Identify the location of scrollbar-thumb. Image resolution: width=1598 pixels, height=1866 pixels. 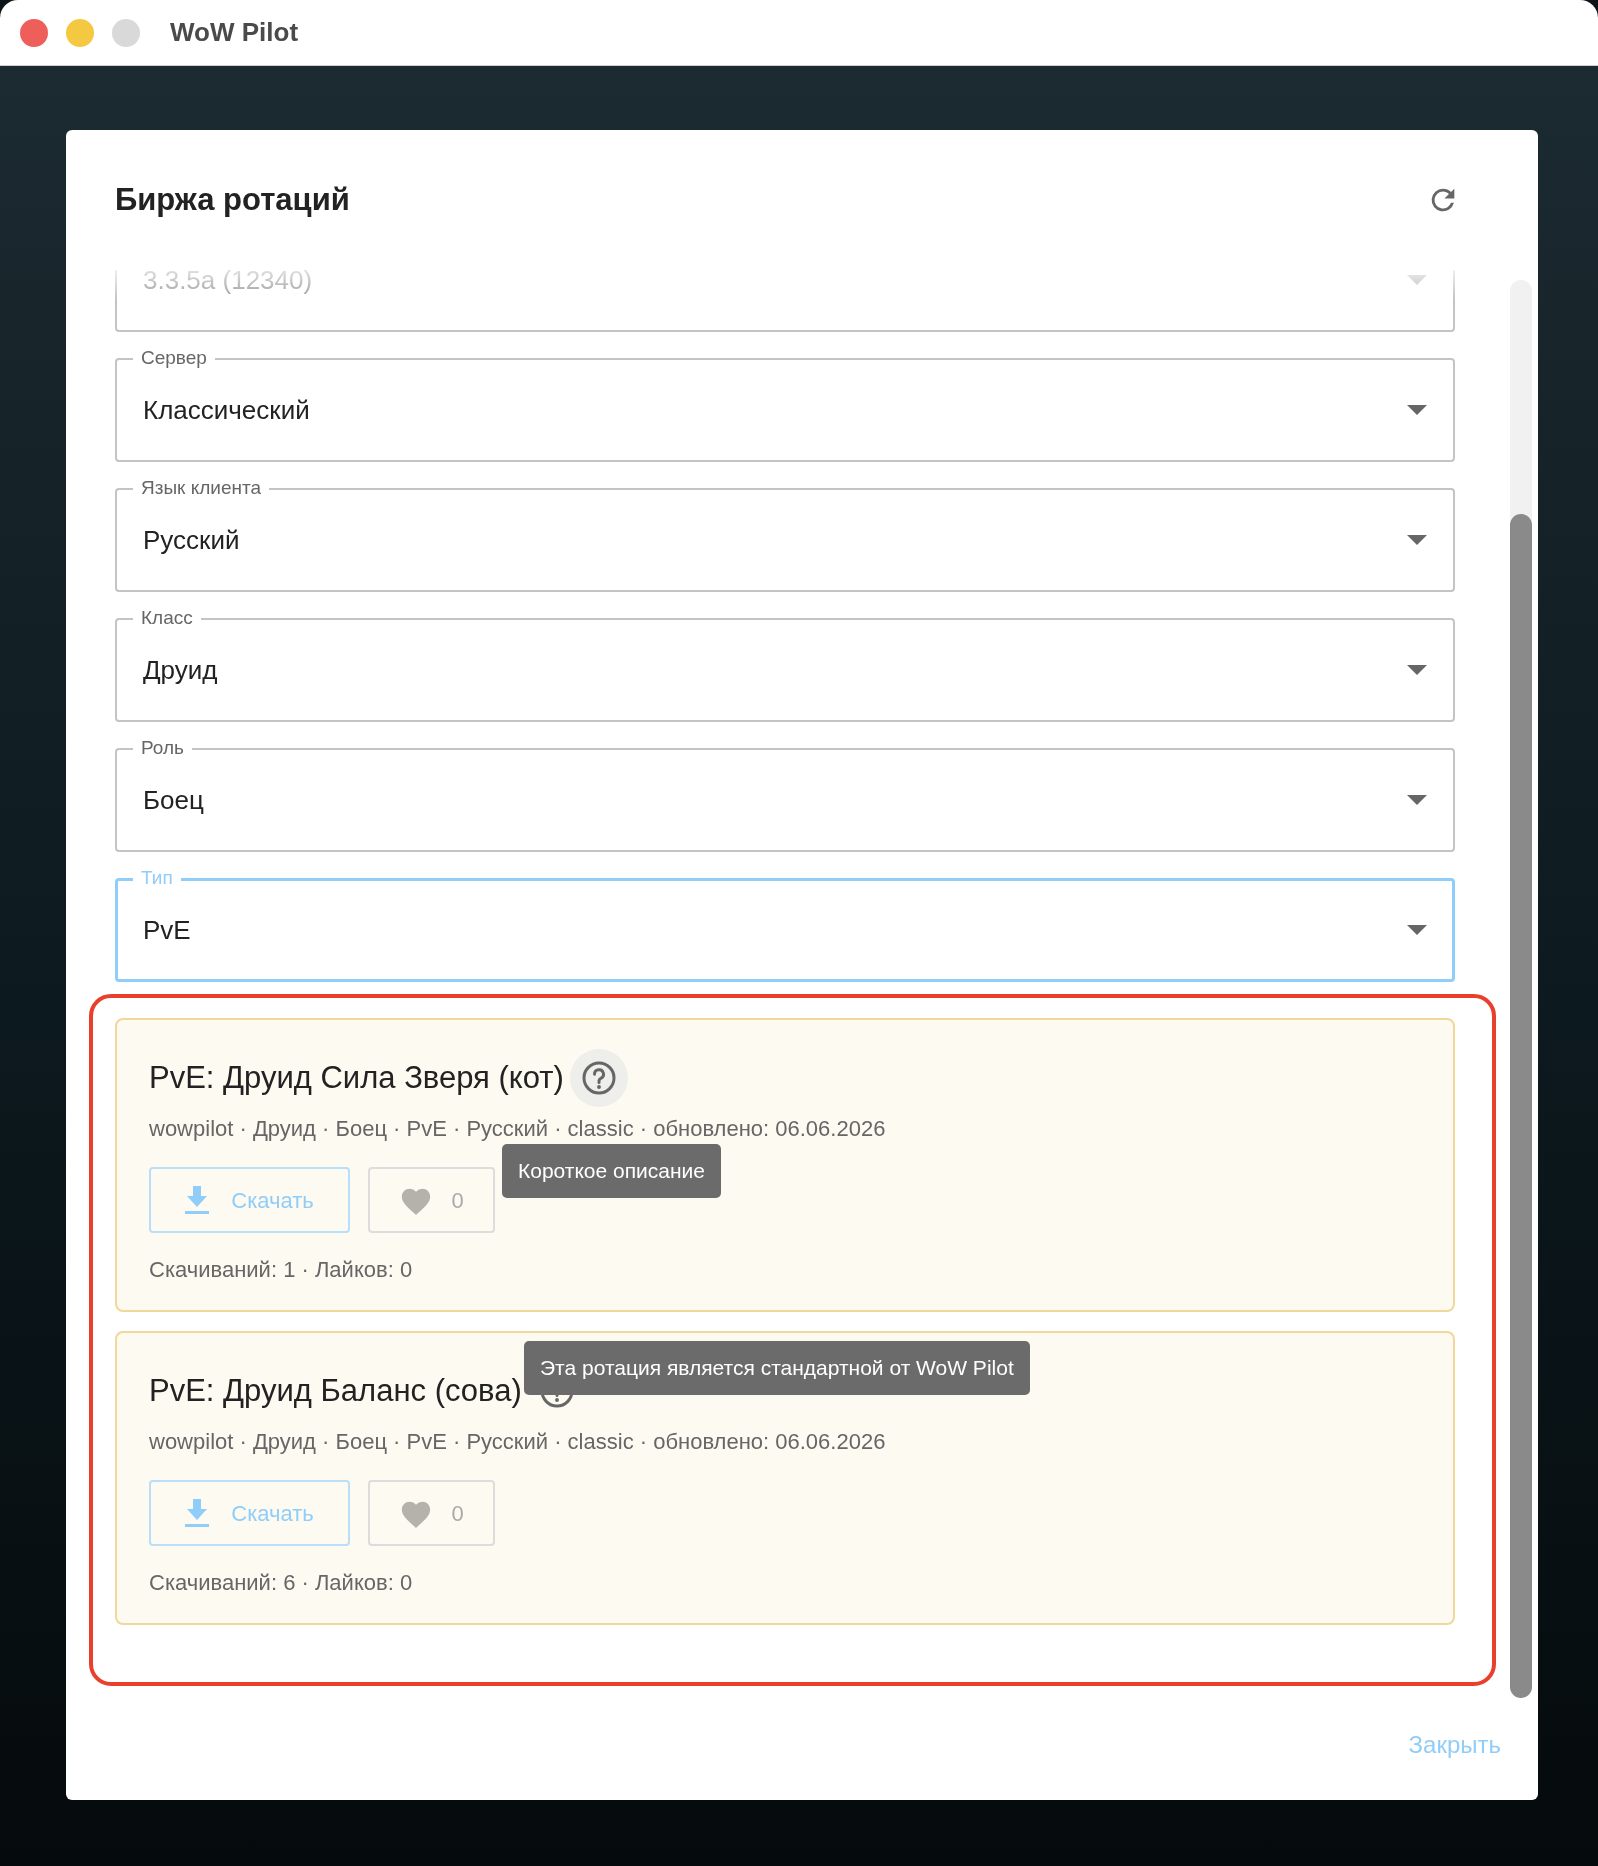
(1521, 1106).